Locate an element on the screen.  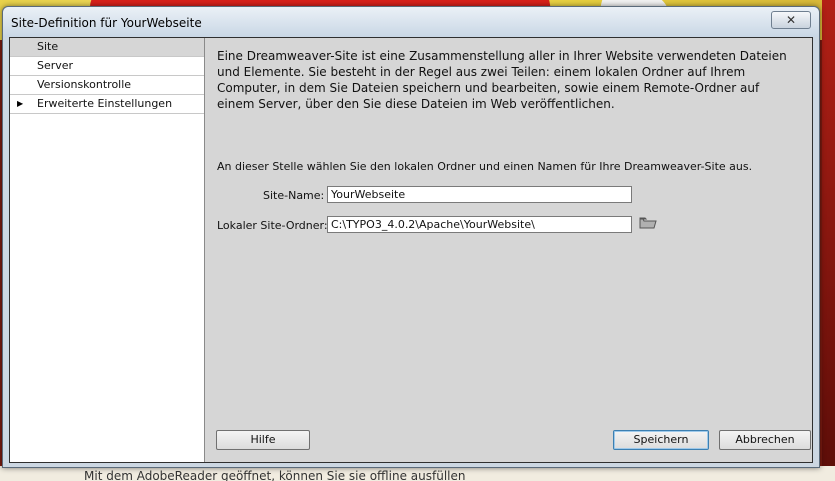
cancel-button: Abbrechen is located at coordinates (765, 440).